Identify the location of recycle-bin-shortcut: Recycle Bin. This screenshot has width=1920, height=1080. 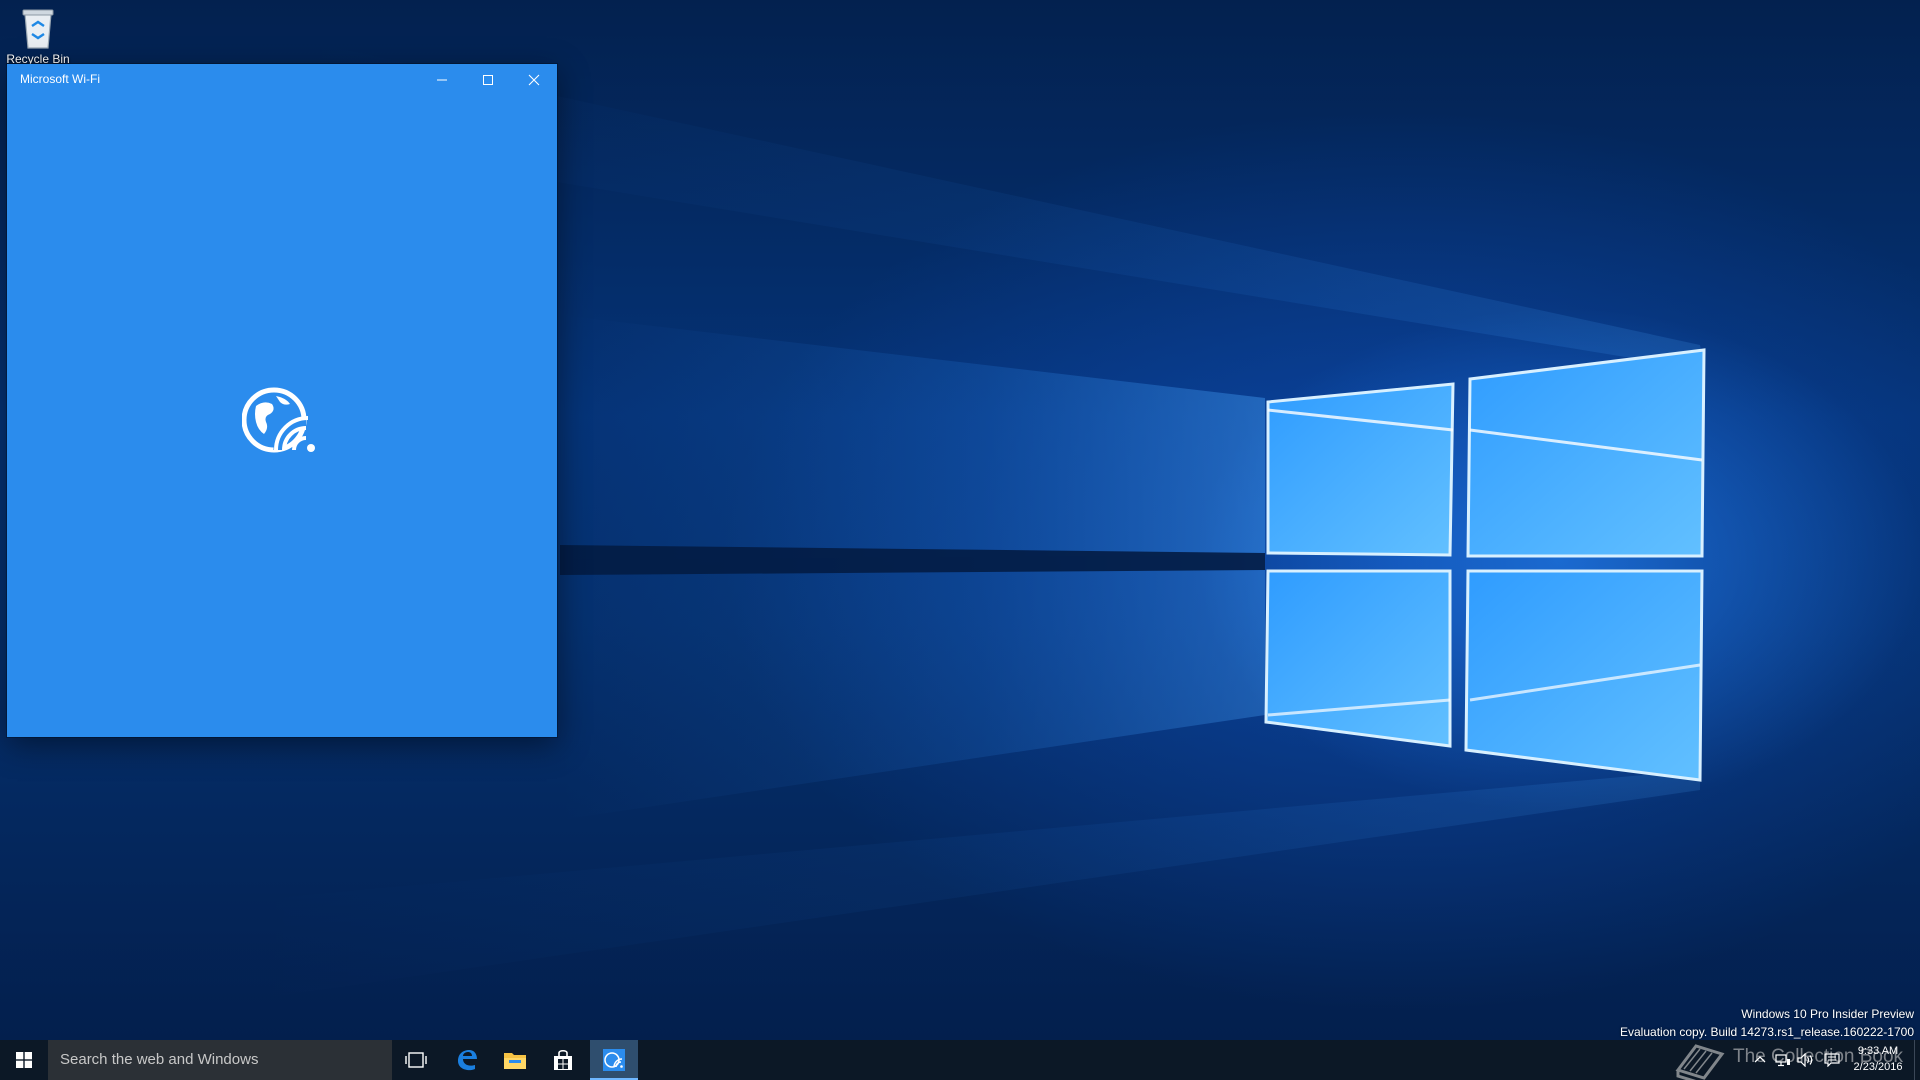
(38, 36).